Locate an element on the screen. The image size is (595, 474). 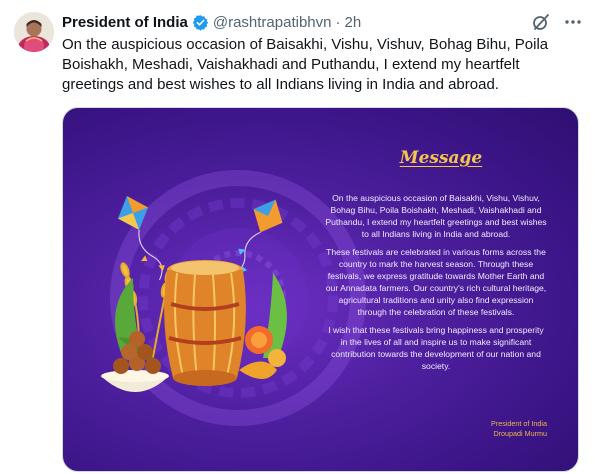
sweets-bowl-illustration is located at coordinates (135, 361).